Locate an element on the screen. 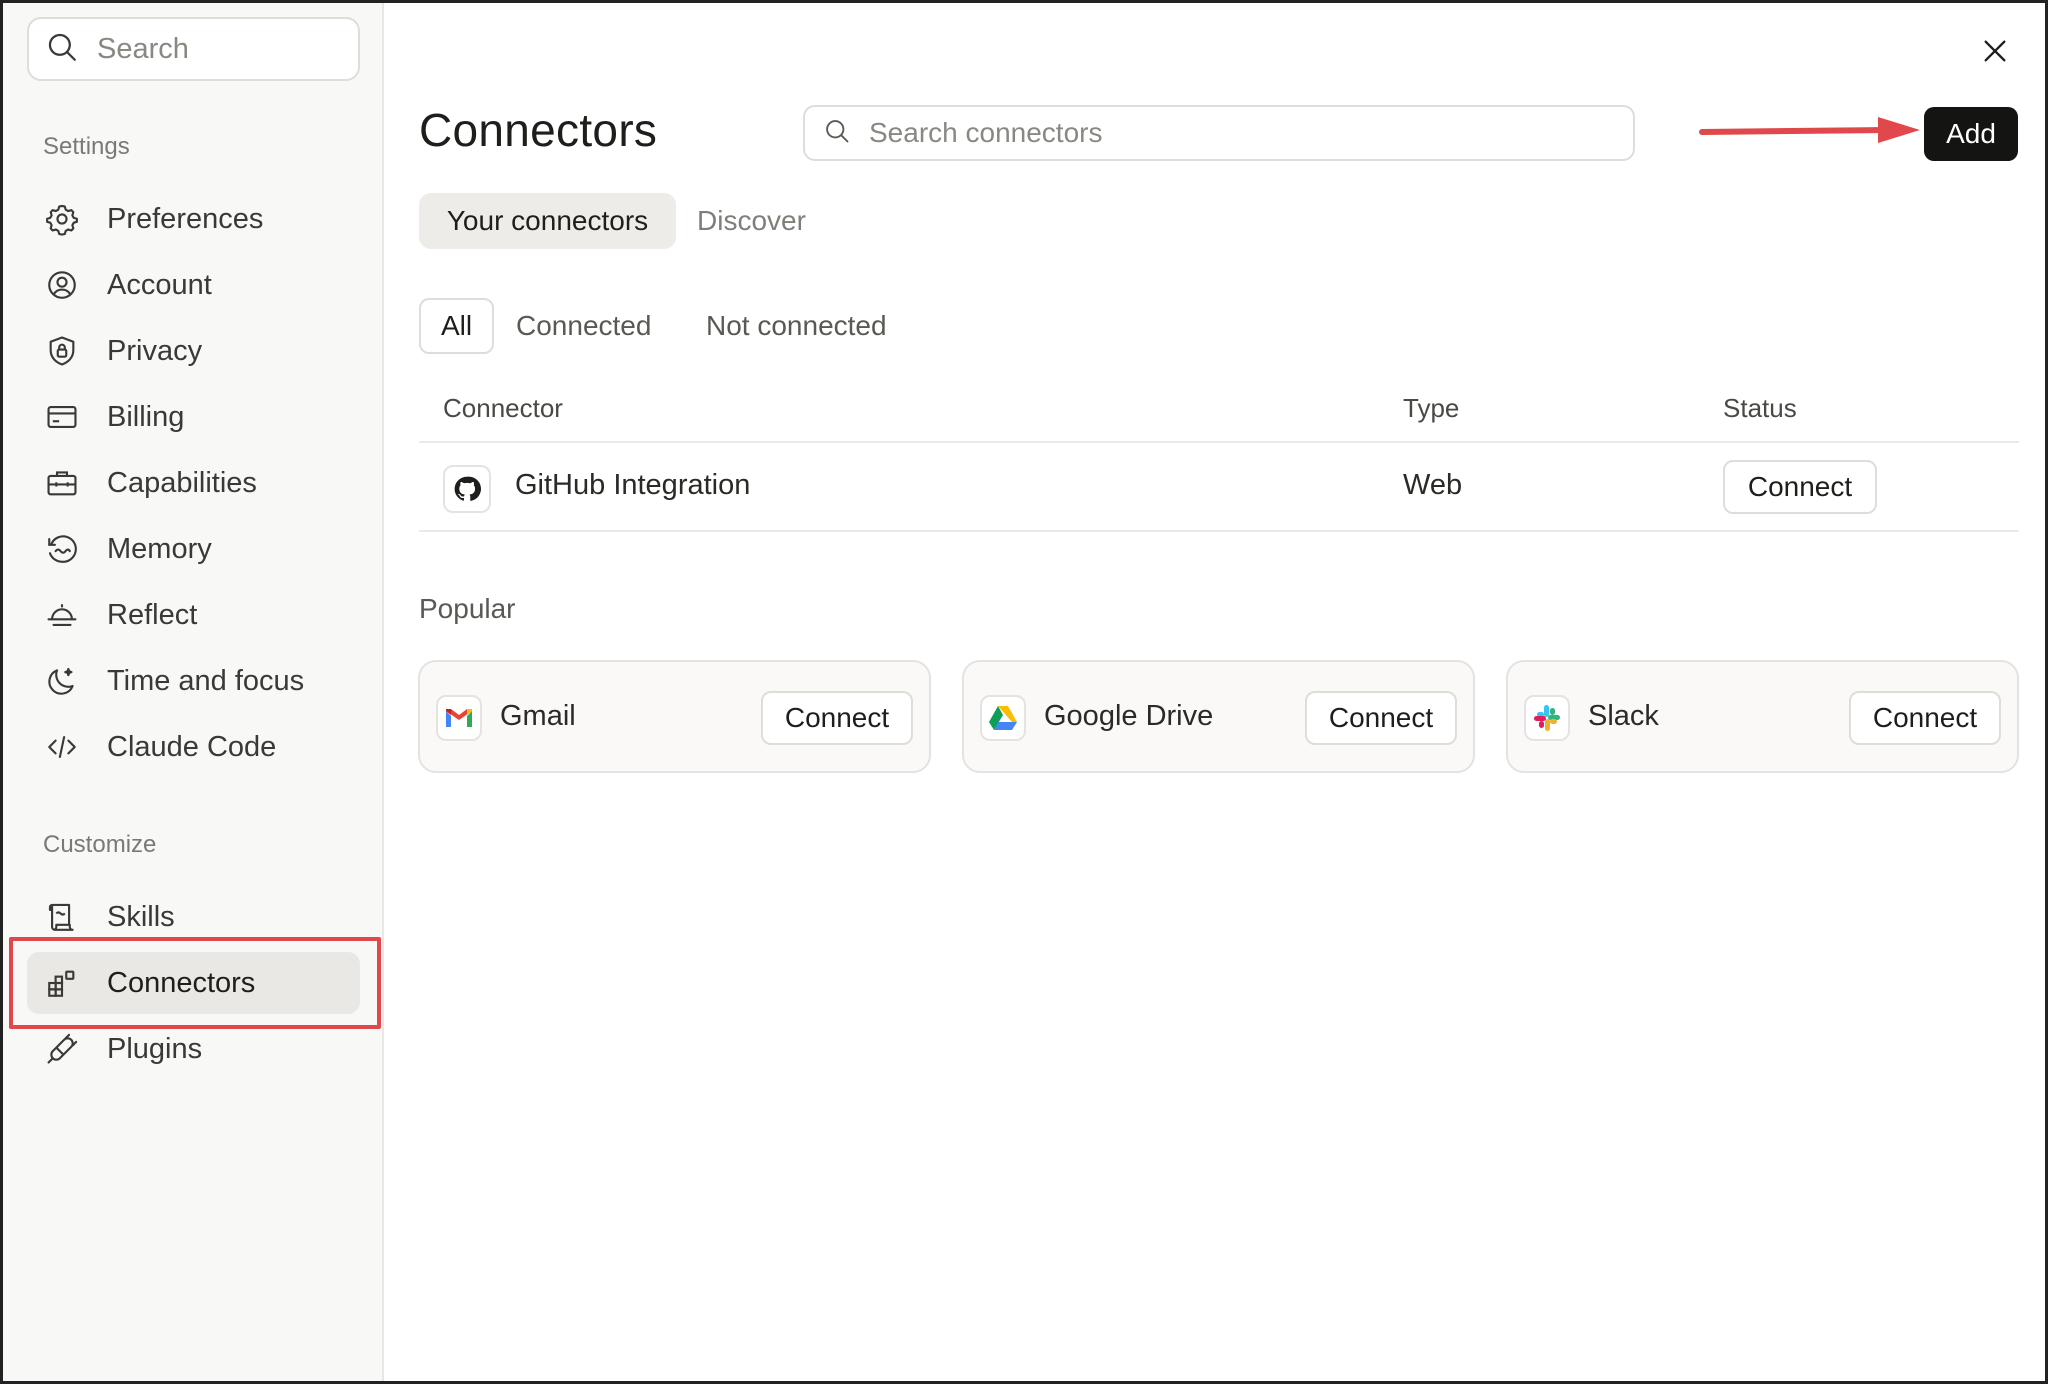  sidebar-item-label: Billing is located at coordinates (146, 416).